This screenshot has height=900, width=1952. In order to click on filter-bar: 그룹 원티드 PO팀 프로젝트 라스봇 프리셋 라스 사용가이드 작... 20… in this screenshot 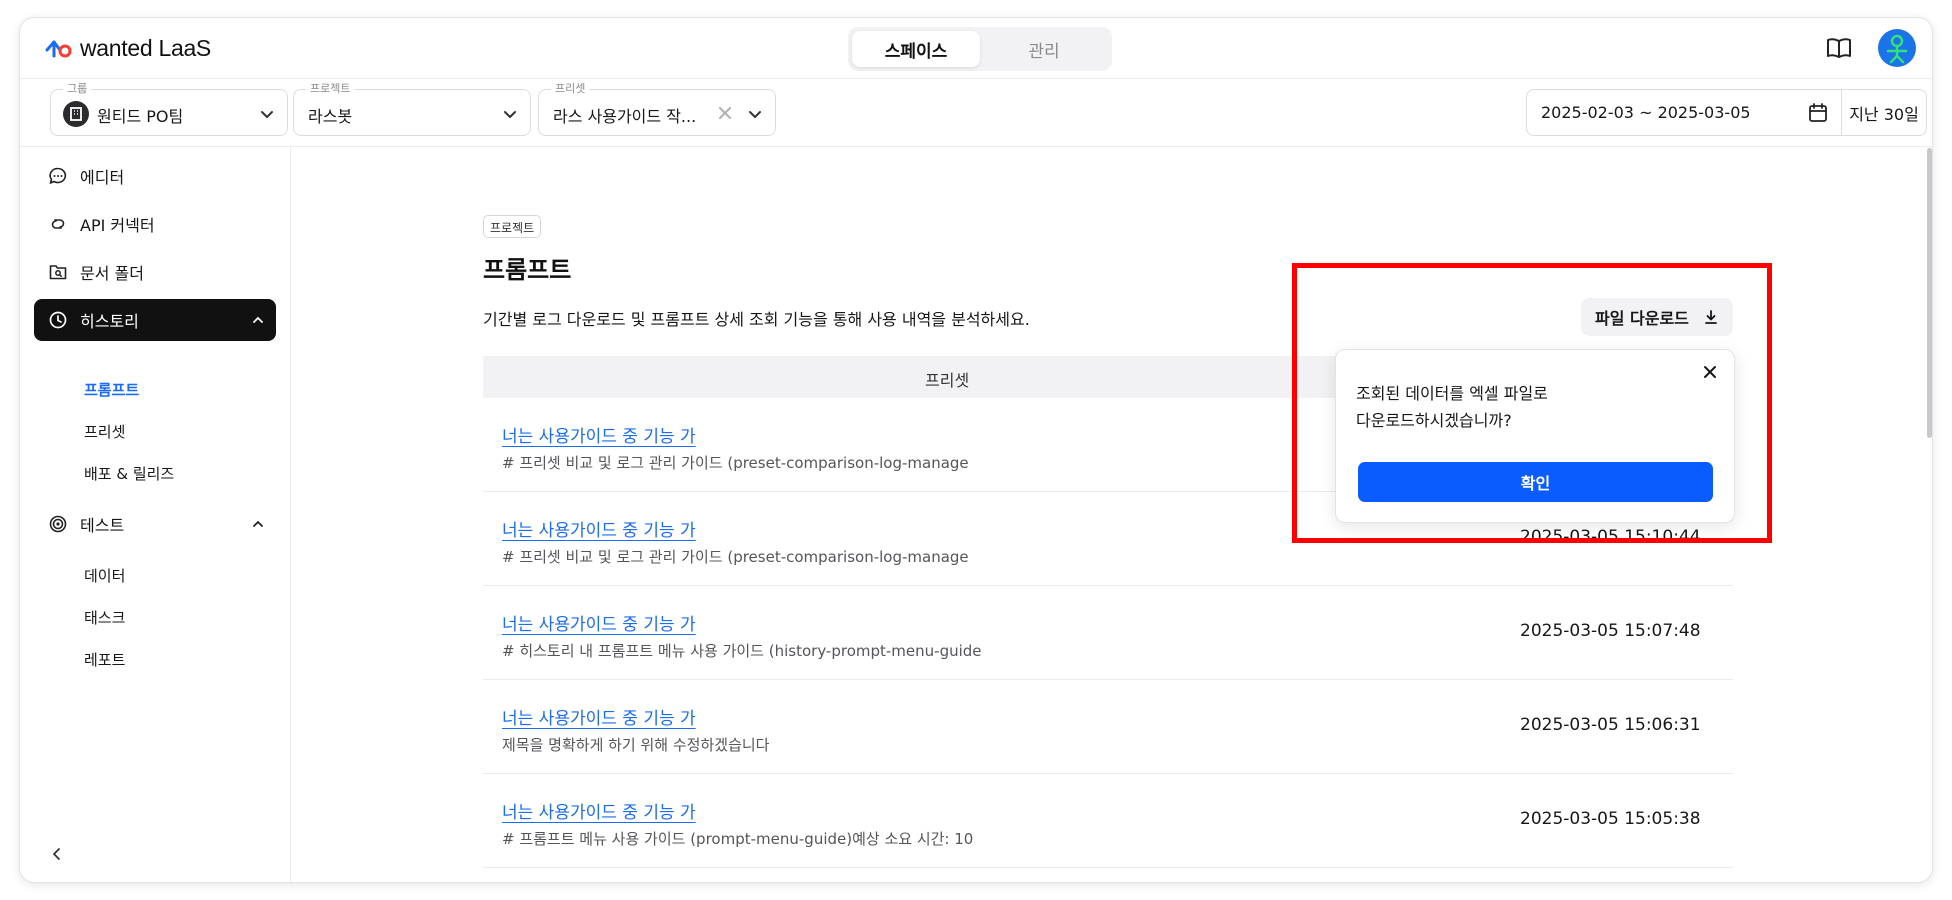, I will do `click(976, 113)`.